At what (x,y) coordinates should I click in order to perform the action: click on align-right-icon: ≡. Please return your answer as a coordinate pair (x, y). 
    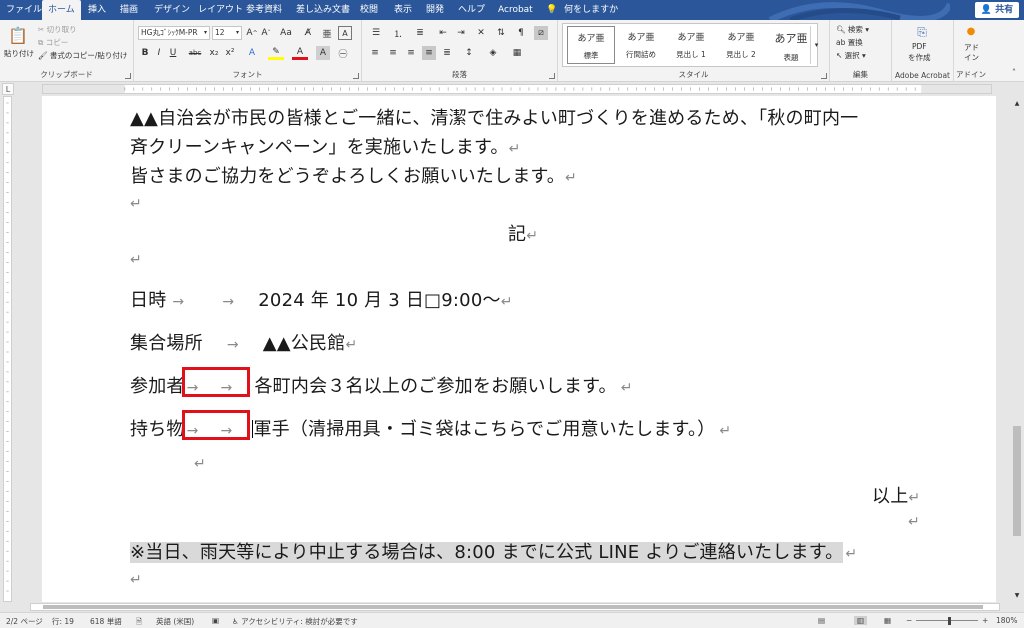
    Looking at the image, I should click on (411, 53).